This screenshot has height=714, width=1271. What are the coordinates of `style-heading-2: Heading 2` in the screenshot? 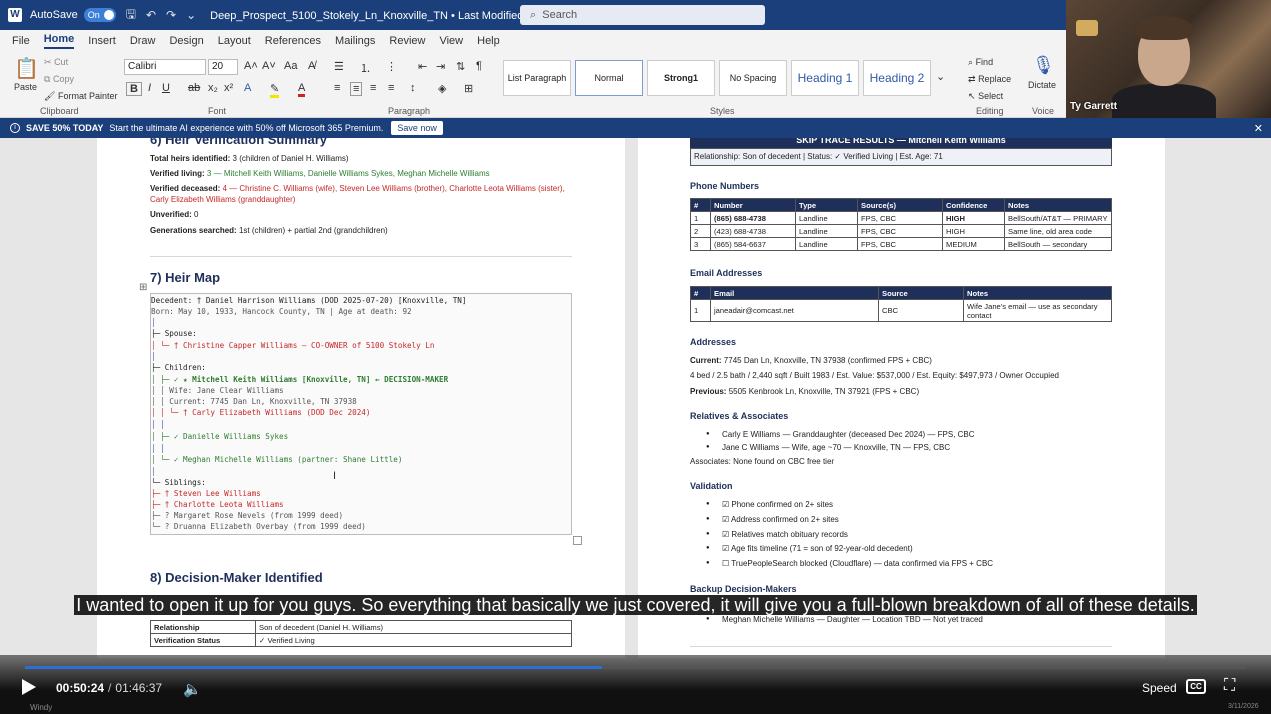 It's located at (897, 78).